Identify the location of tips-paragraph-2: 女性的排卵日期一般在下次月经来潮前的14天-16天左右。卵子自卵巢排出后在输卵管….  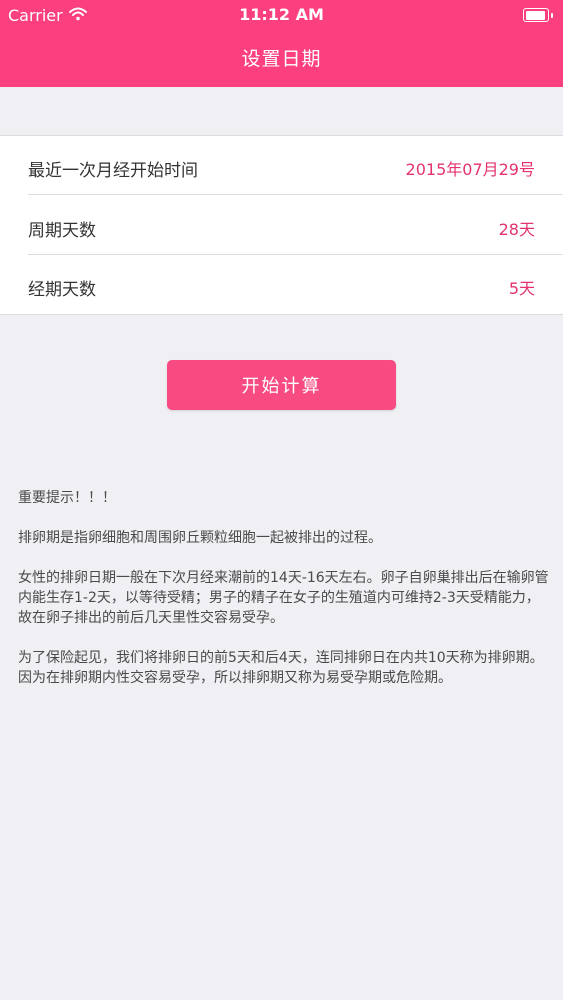
(283, 598).